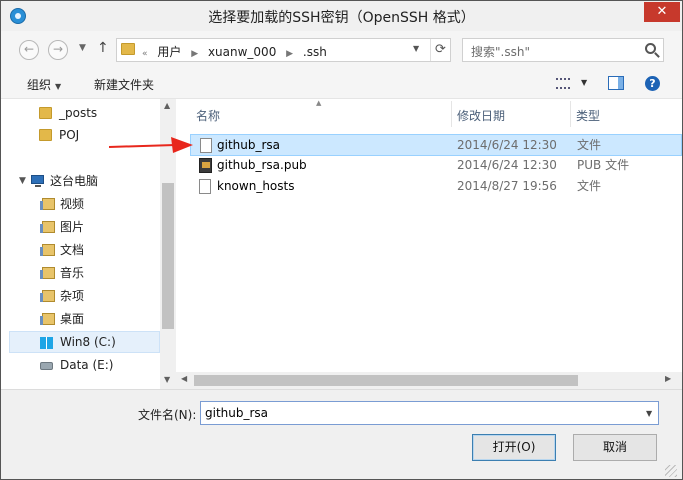 The height and width of the screenshot is (480, 683). What do you see at coordinates (507, 186) in the screenshot?
I see `file-date: 2014/8/27 19:56` at bounding box center [507, 186].